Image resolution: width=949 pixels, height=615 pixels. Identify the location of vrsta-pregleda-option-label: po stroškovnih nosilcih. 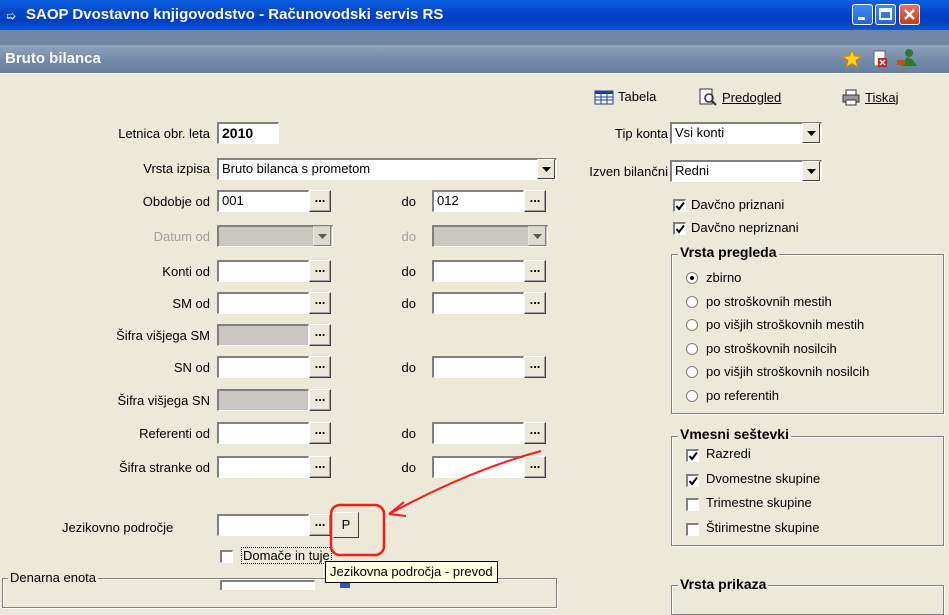
(771, 348).